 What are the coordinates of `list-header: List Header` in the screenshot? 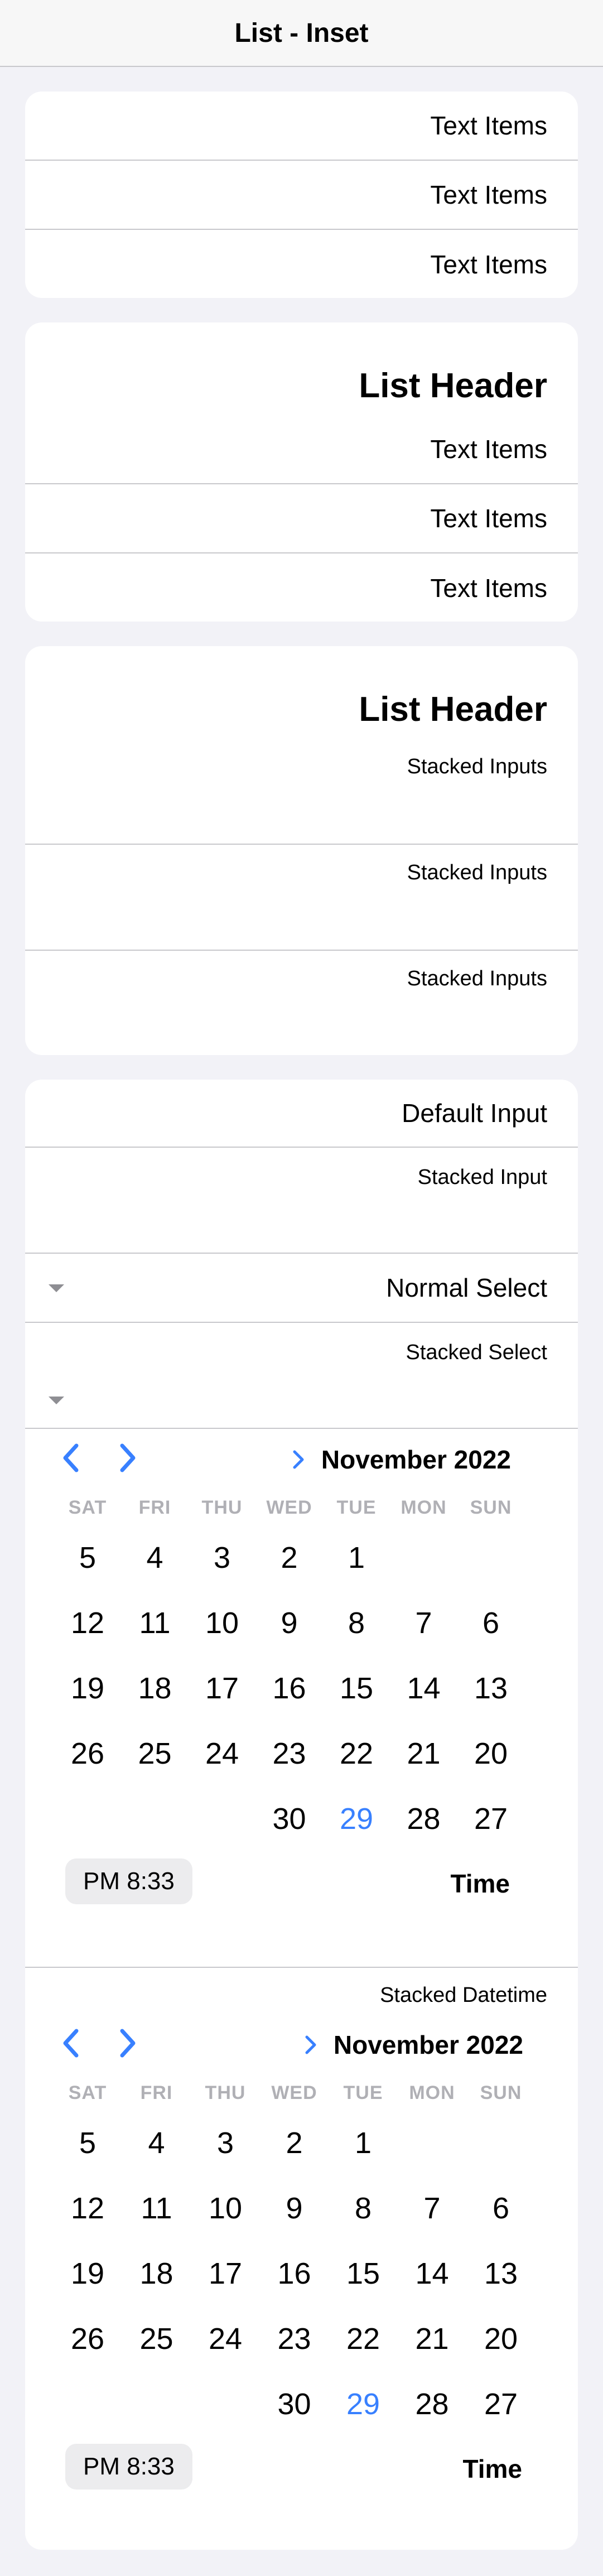 It's located at (453, 709).